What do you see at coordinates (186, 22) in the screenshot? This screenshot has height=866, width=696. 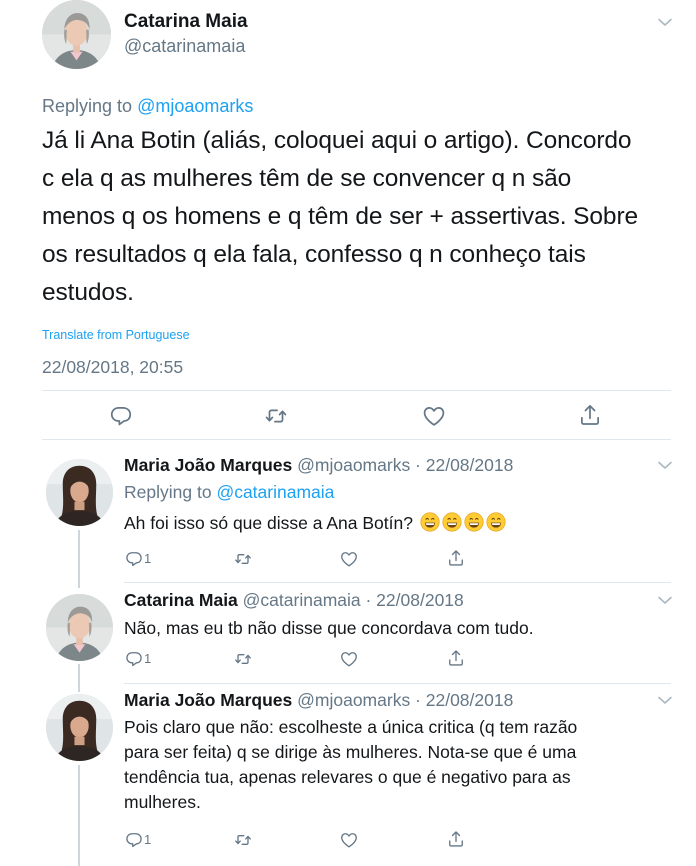 I see `main-tweet-author-name: Catarina Maia` at bounding box center [186, 22].